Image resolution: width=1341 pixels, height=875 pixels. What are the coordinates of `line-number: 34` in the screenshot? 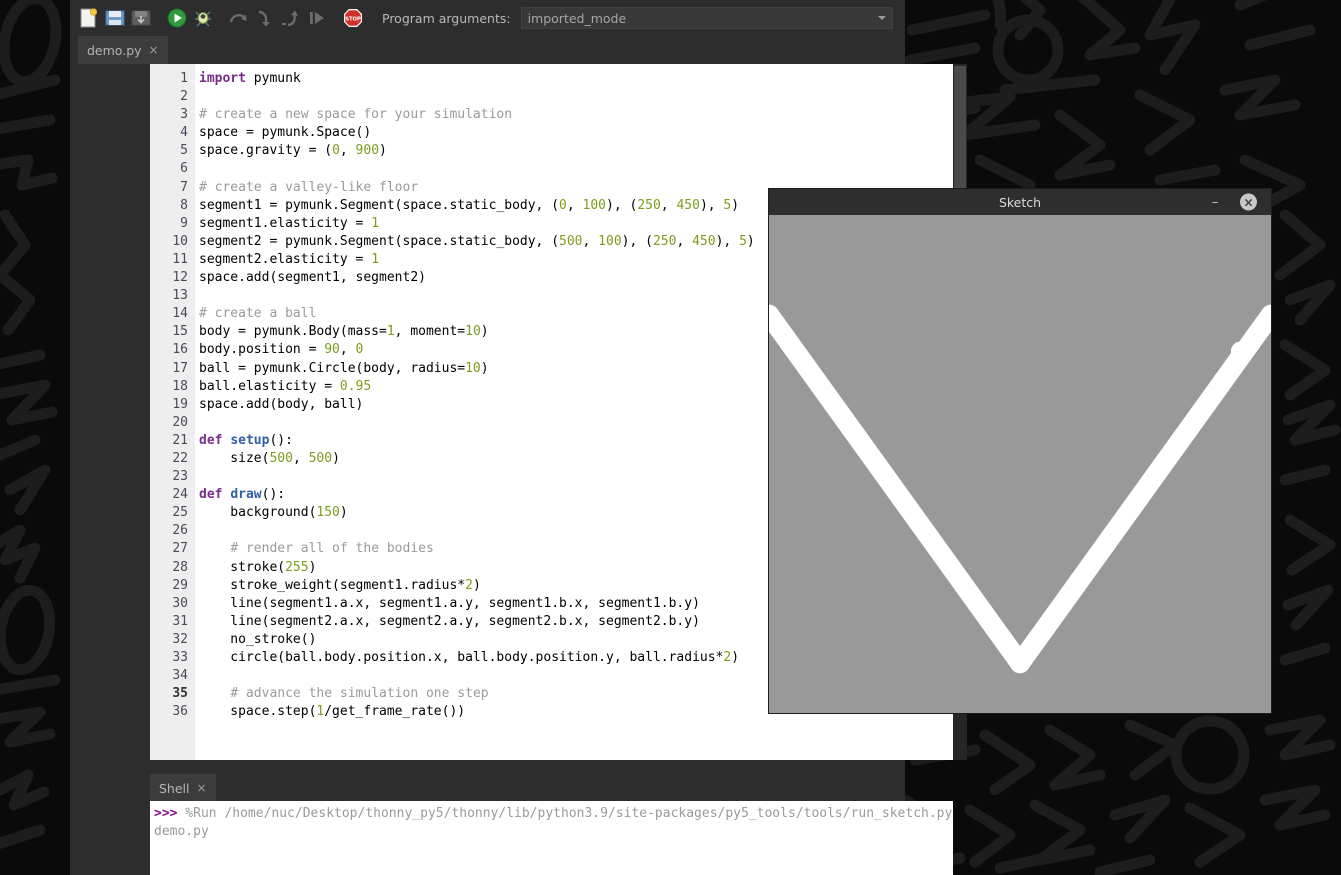 It's located at (180, 676).